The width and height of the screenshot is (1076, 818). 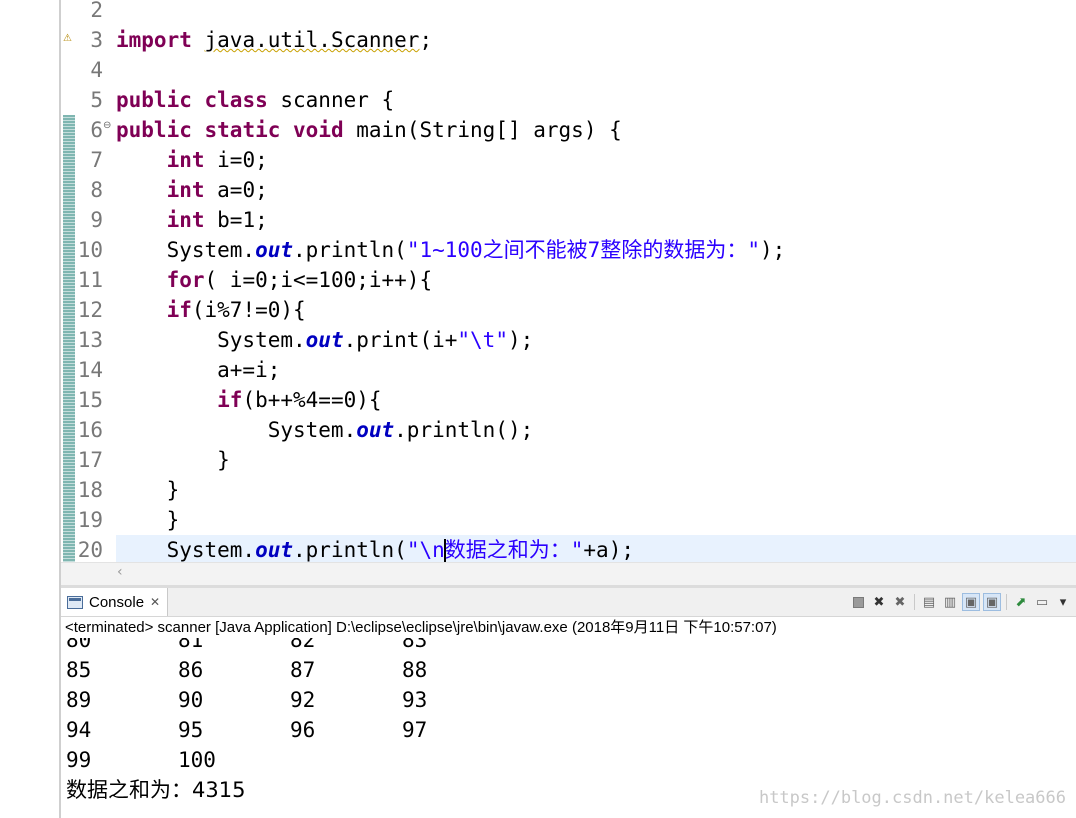 What do you see at coordinates (596, 340) in the screenshot?
I see `code-text: System.out.print(i+"\t");` at bounding box center [596, 340].